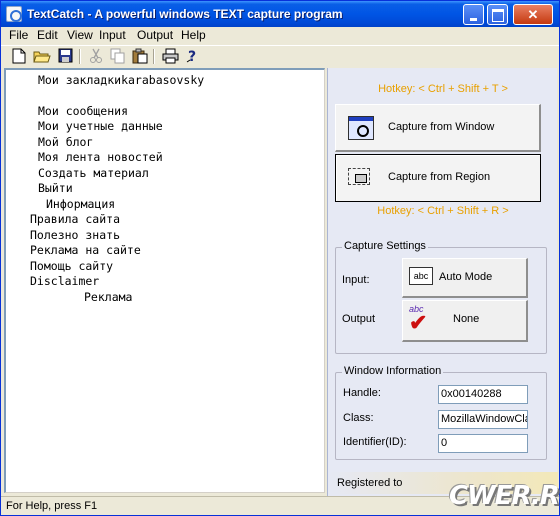 The height and width of the screenshot is (516, 560). Describe the element at coordinates (65, 56) in the screenshot. I see `save-icon` at that location.